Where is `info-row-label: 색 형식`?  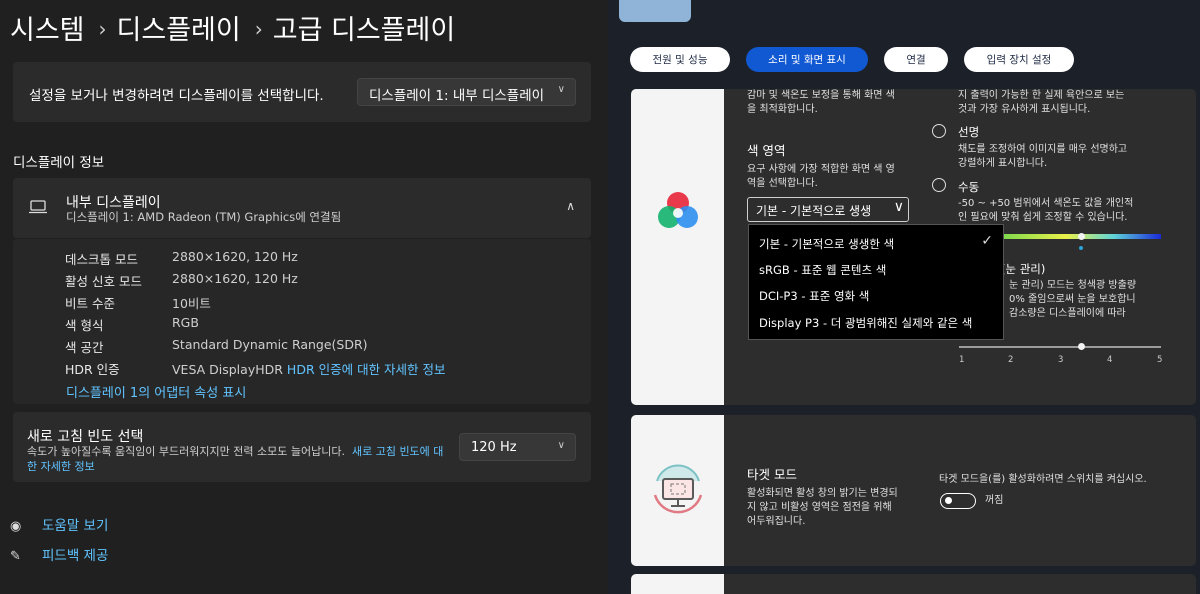 info-row-label: 색 형식 is located at coordinates (84, 325).